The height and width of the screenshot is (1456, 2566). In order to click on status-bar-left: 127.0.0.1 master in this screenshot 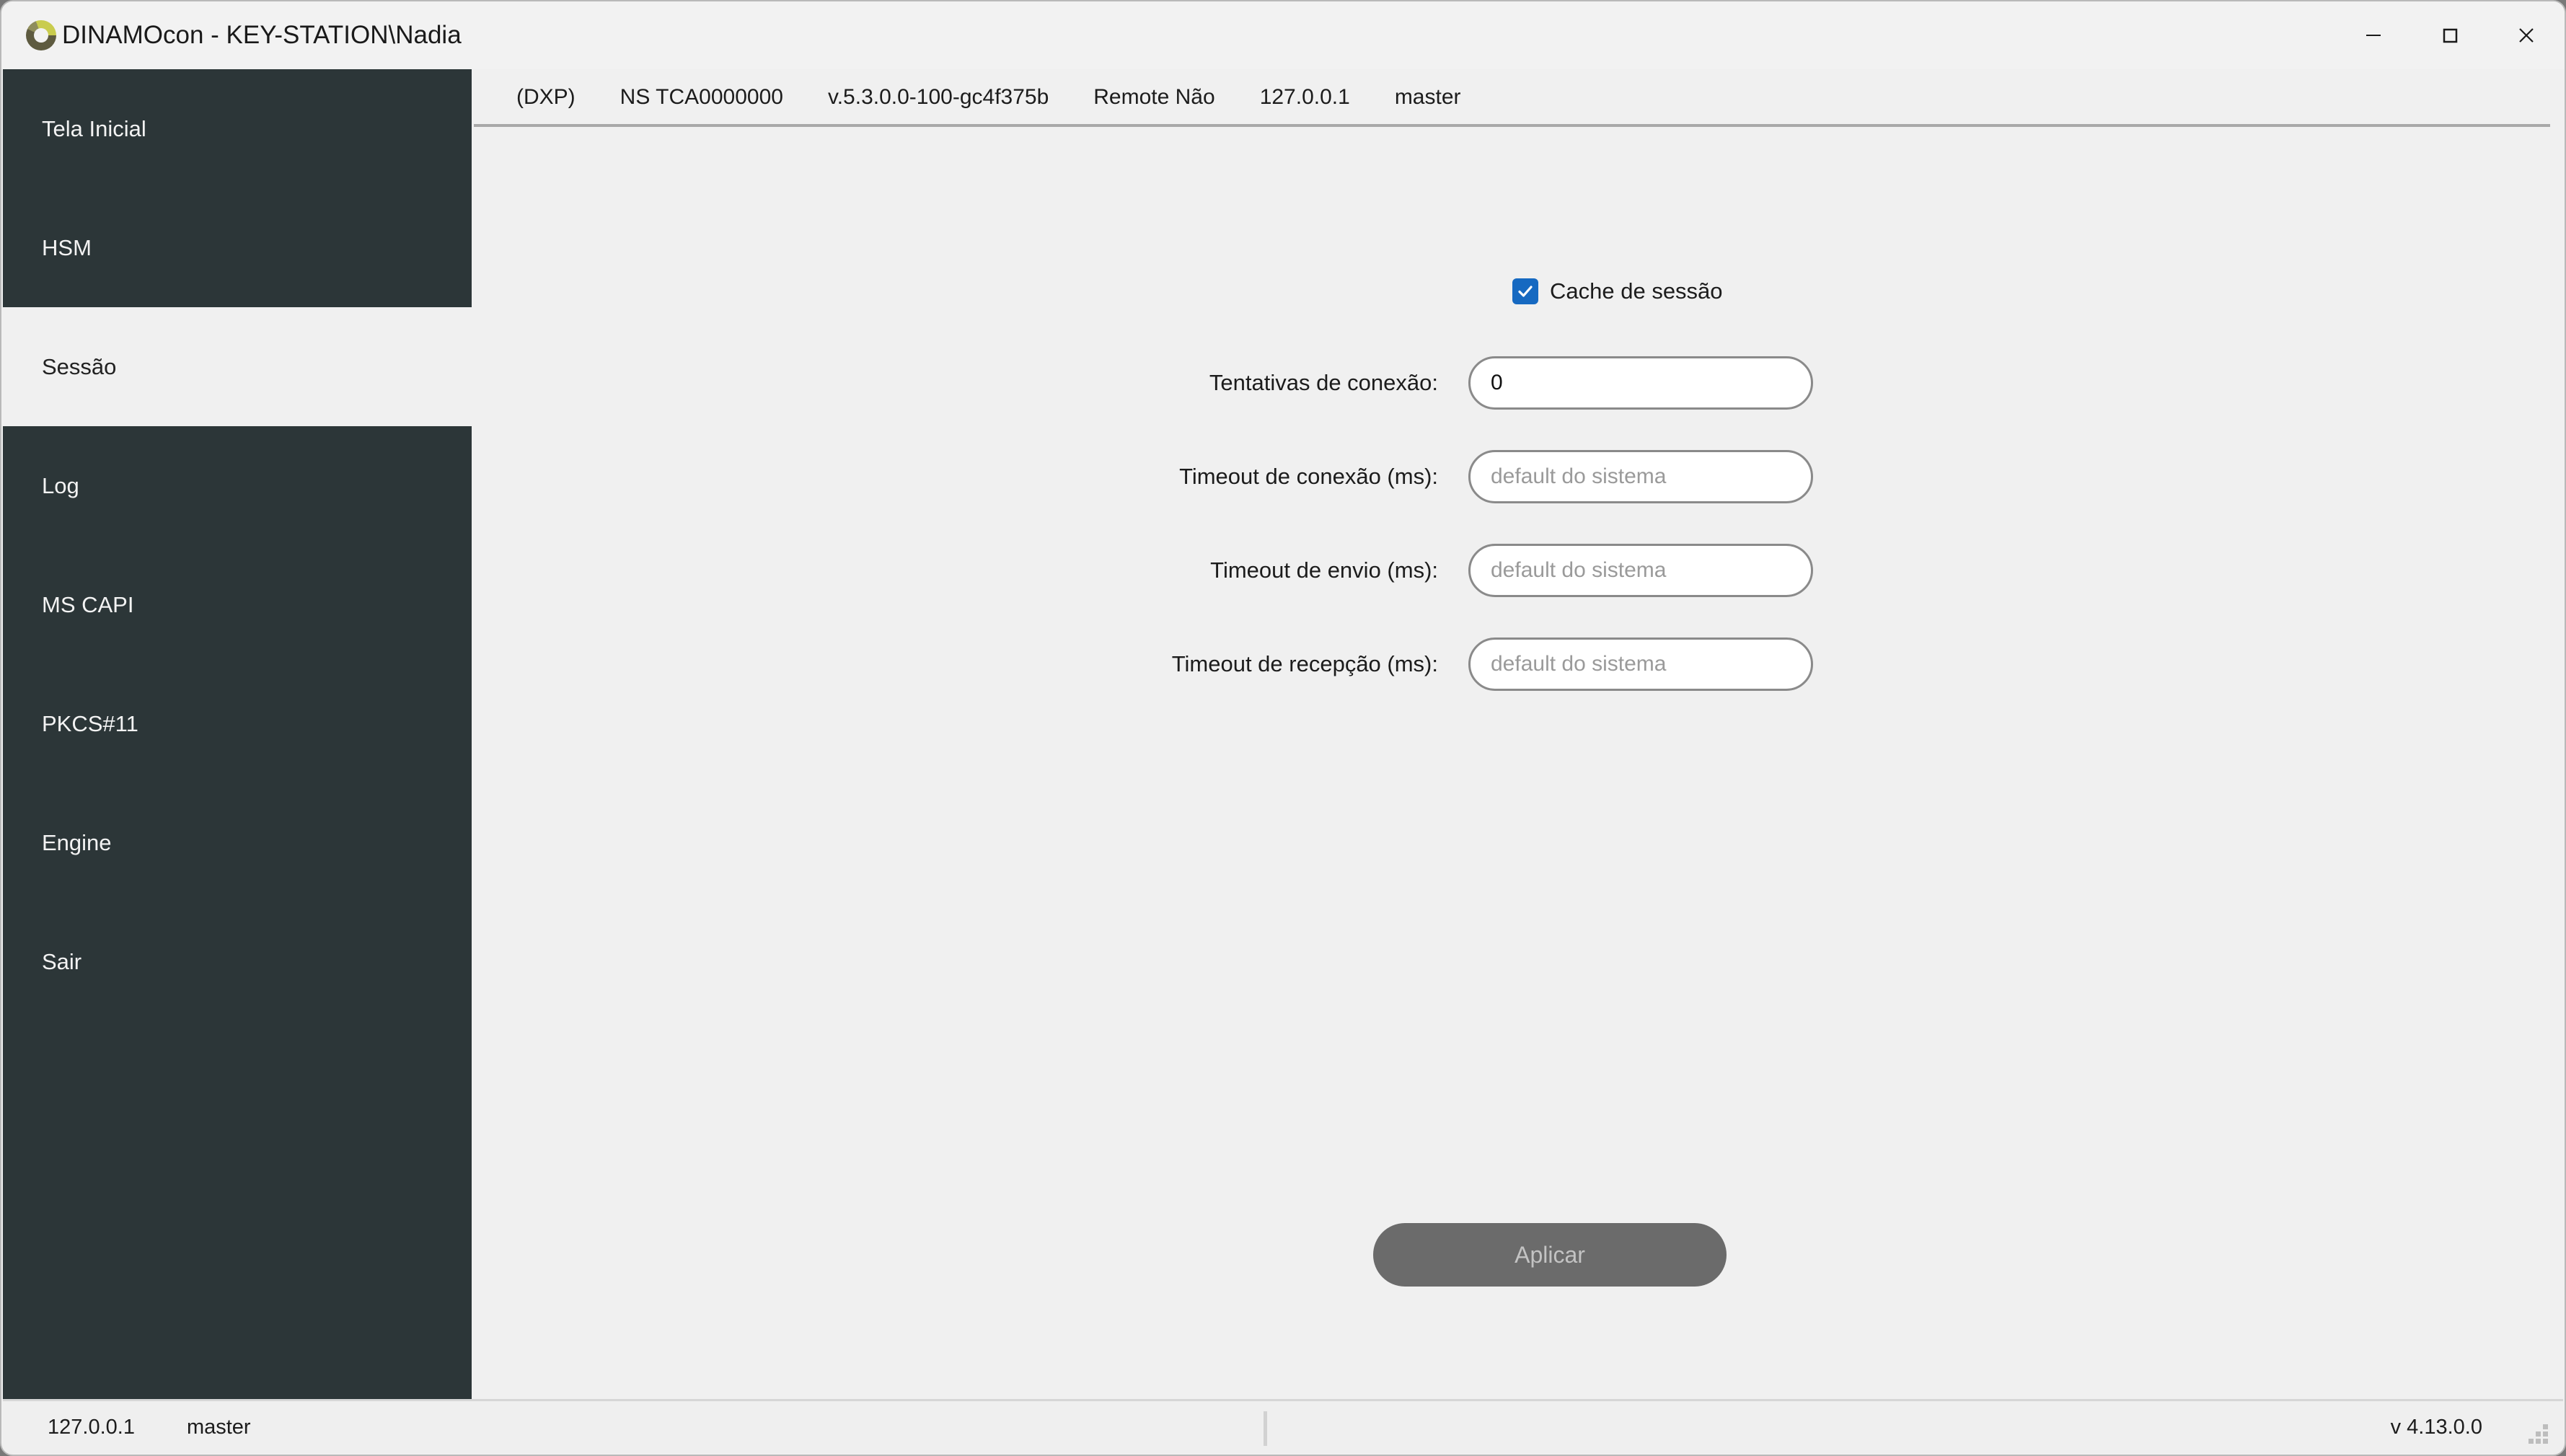, I will do `click(127, 1427)`.